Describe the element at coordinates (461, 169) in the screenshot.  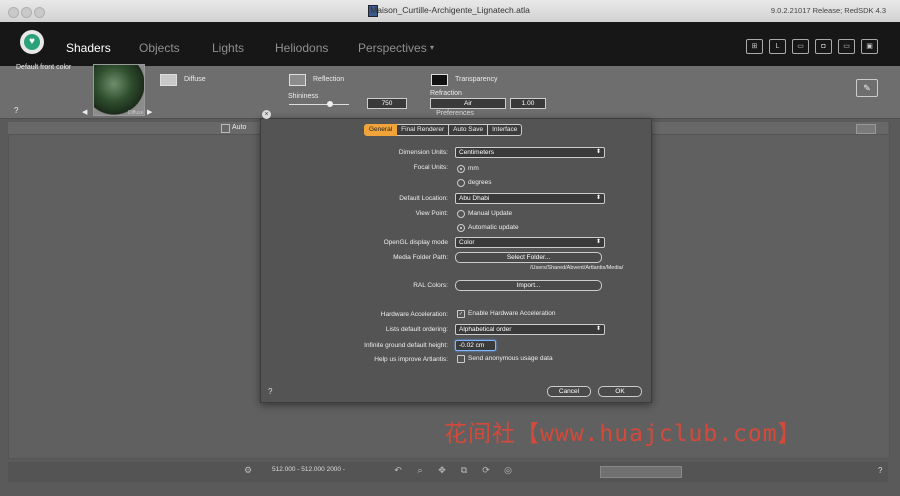
I see `focal-mm-radio` at that location.